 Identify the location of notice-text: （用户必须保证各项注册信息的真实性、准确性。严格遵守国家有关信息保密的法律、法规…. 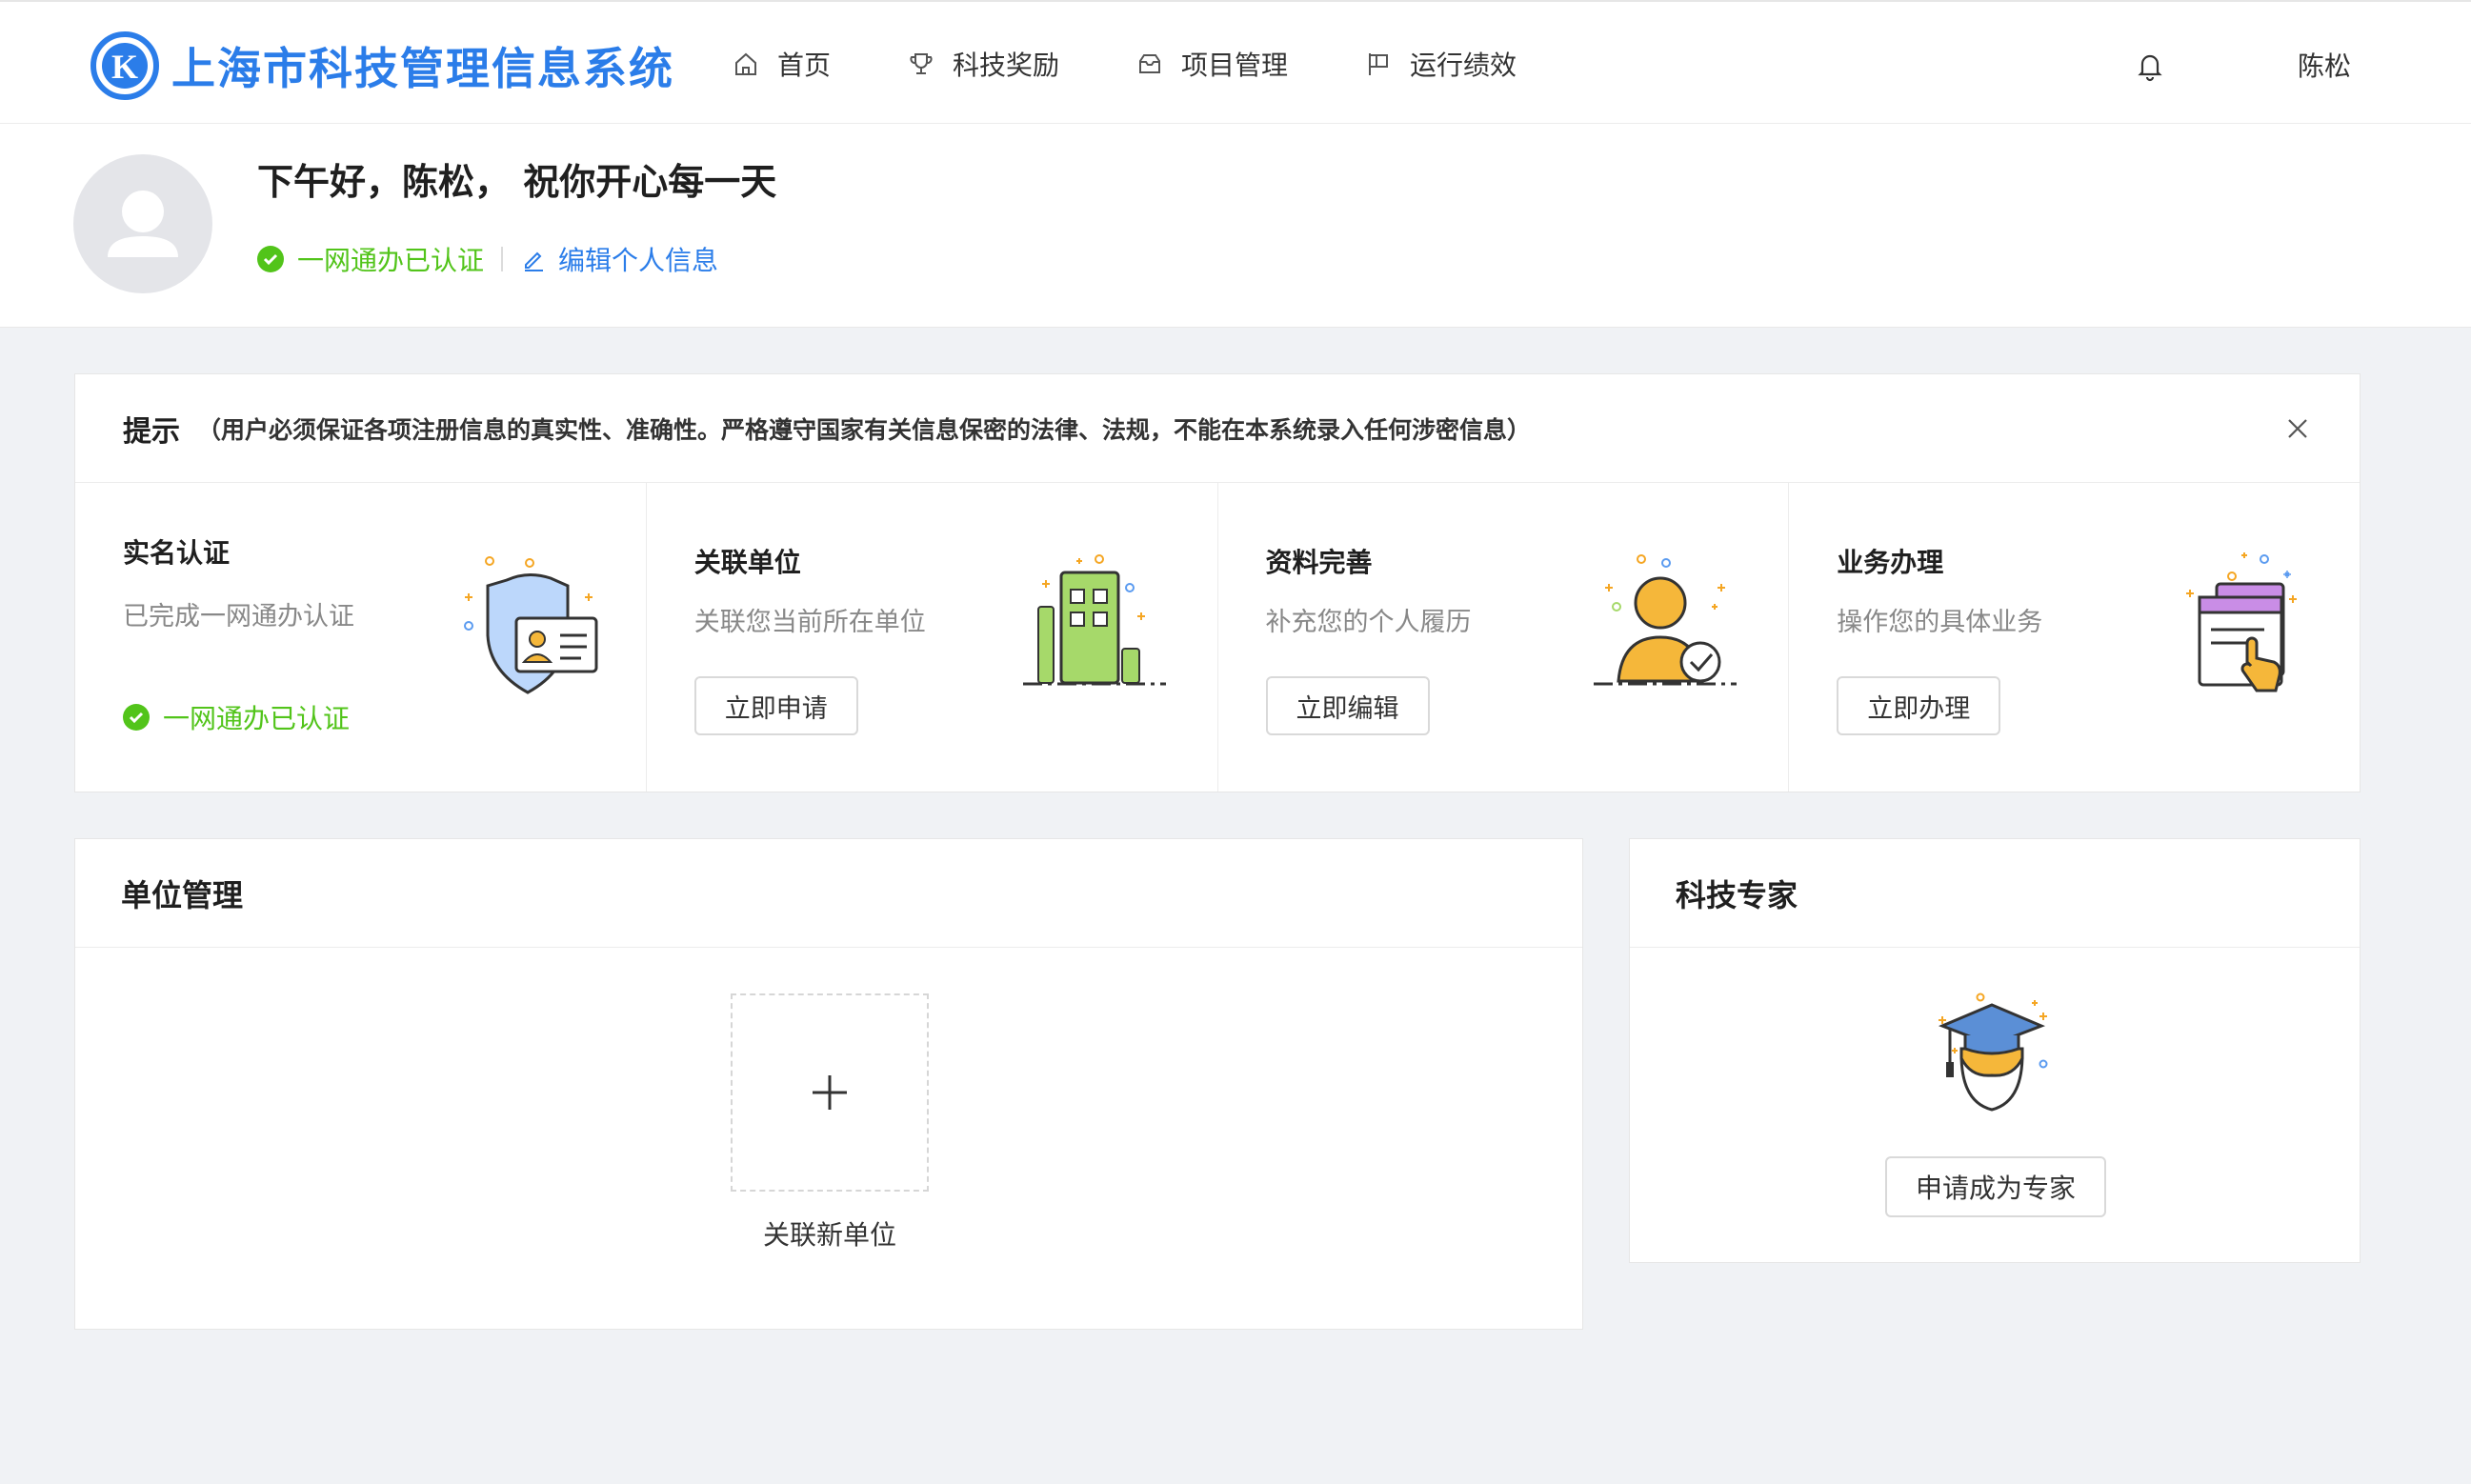
(864, 429).